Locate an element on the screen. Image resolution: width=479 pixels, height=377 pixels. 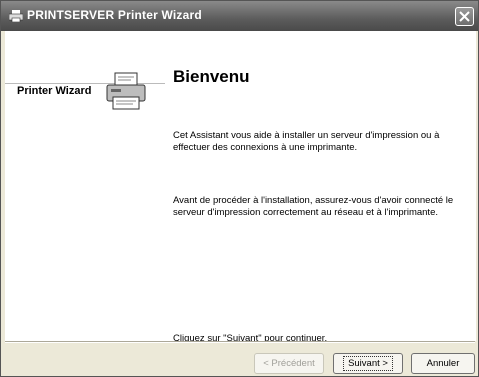
close-icon is located at coordinates (464, 16).